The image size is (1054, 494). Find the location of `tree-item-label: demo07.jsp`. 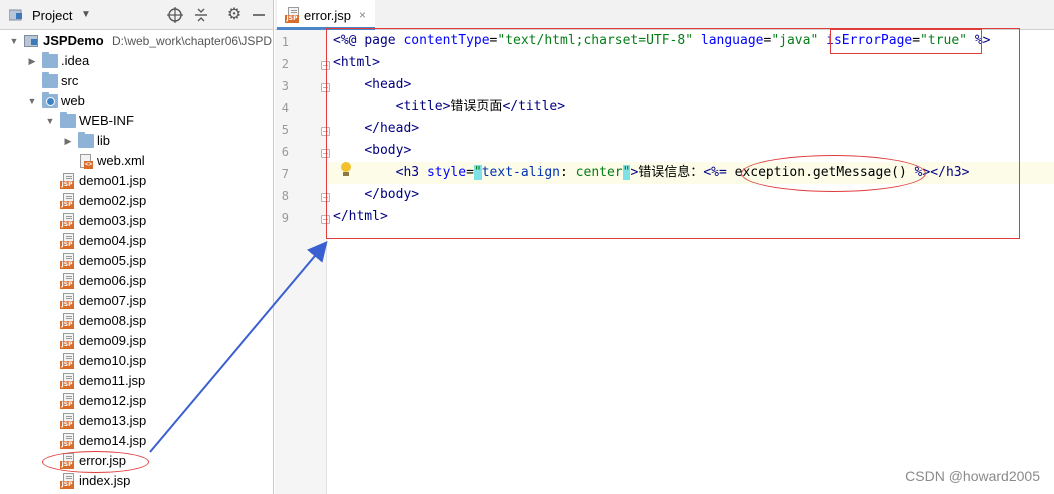

tree-item-label: demo07.jsp is located at coordinates (113, 300).